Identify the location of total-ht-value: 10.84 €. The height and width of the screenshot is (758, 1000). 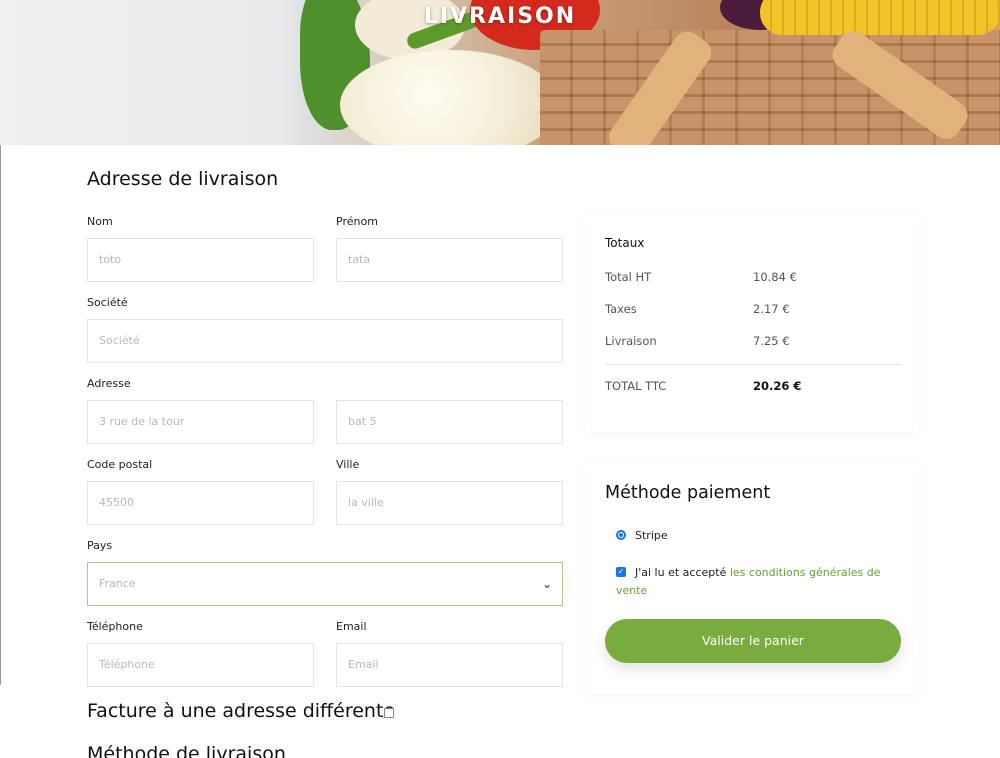
(775, 277).